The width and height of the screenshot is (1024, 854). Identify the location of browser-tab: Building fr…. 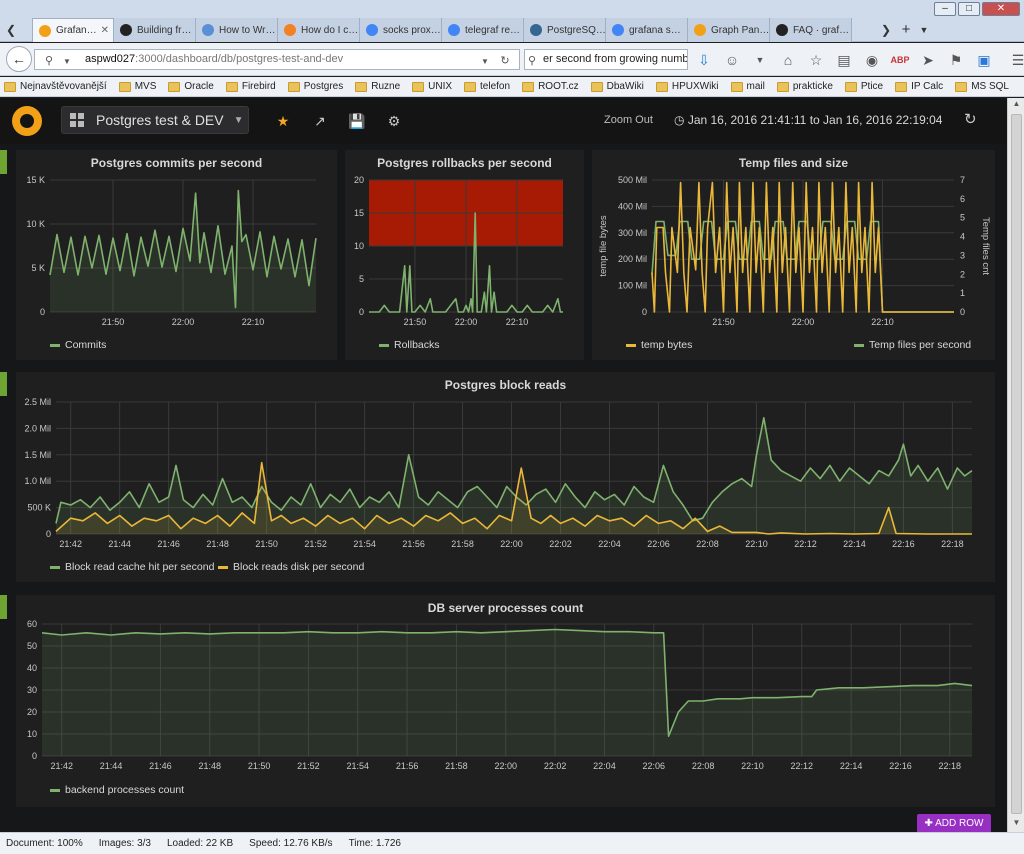
(155, 30).